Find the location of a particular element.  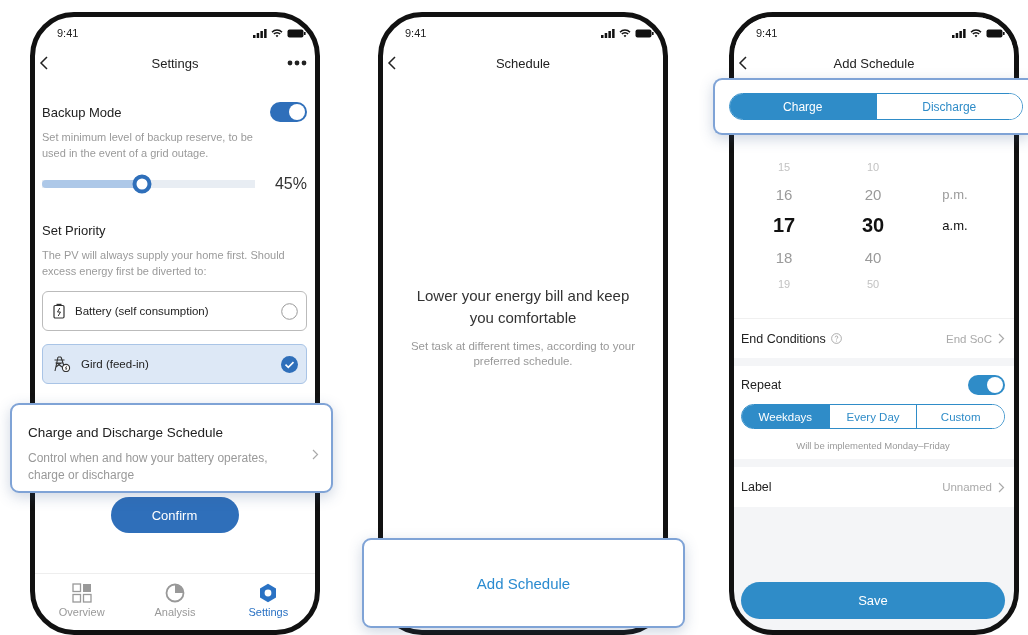

nav-tab: Overview is located at coordinates (81, 600).